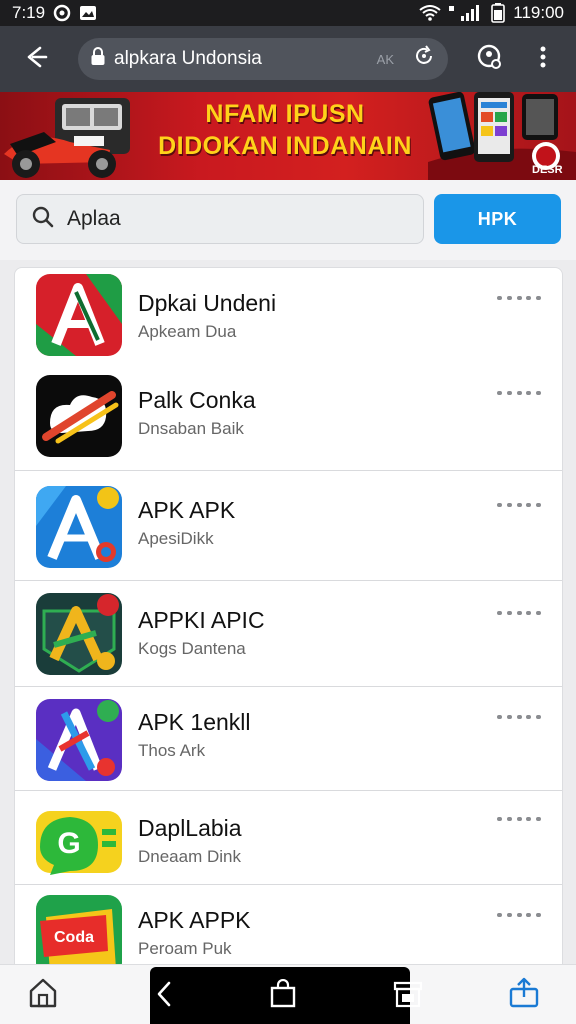  I want to click on bottom-navigation, so click(288, 994).